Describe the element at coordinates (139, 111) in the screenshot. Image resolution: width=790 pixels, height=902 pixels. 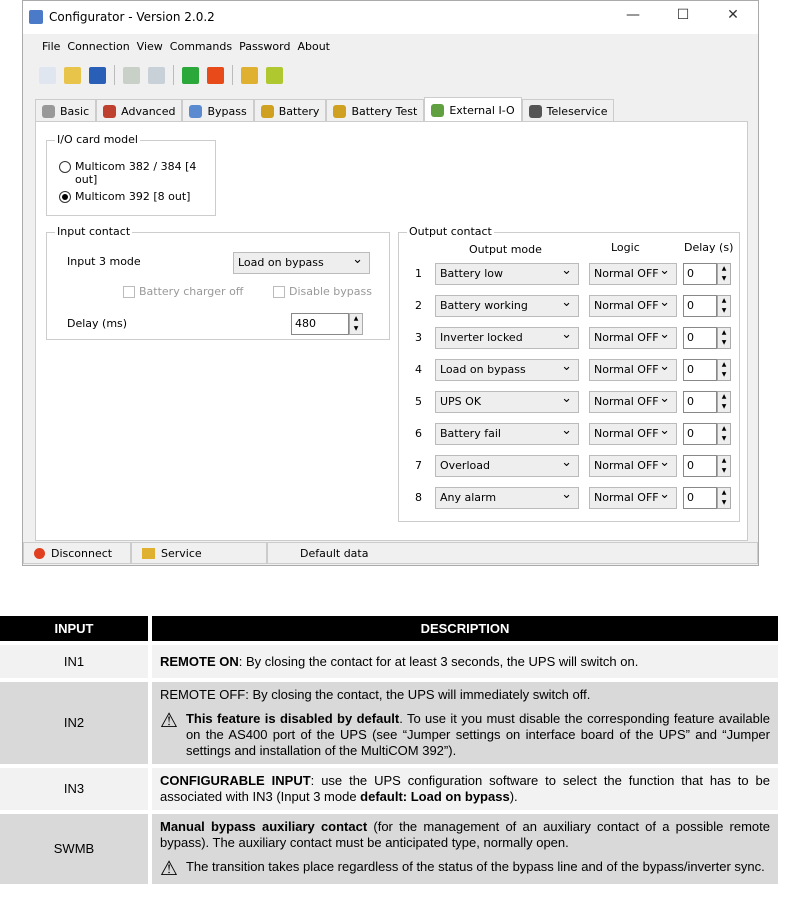
I see `tab-advanced: Advanced` at that location.